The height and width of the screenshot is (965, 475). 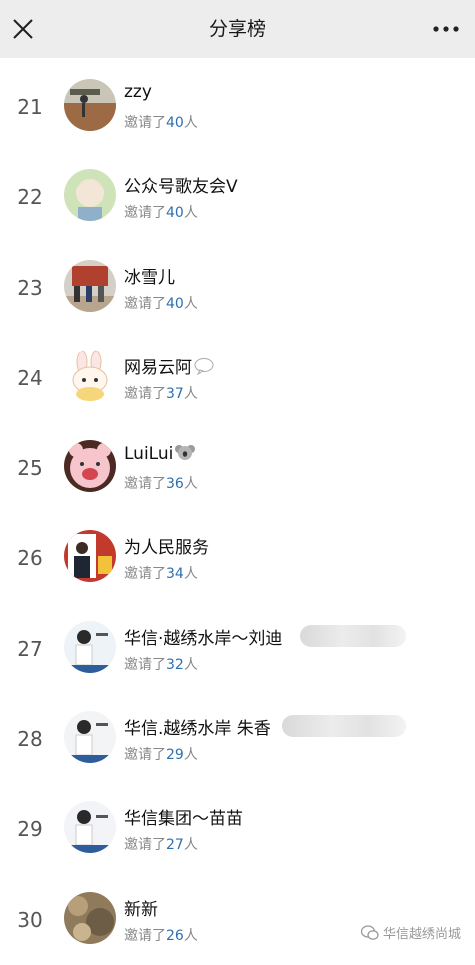 I want to click on rank-number: 22, so click(x=30, y=197).